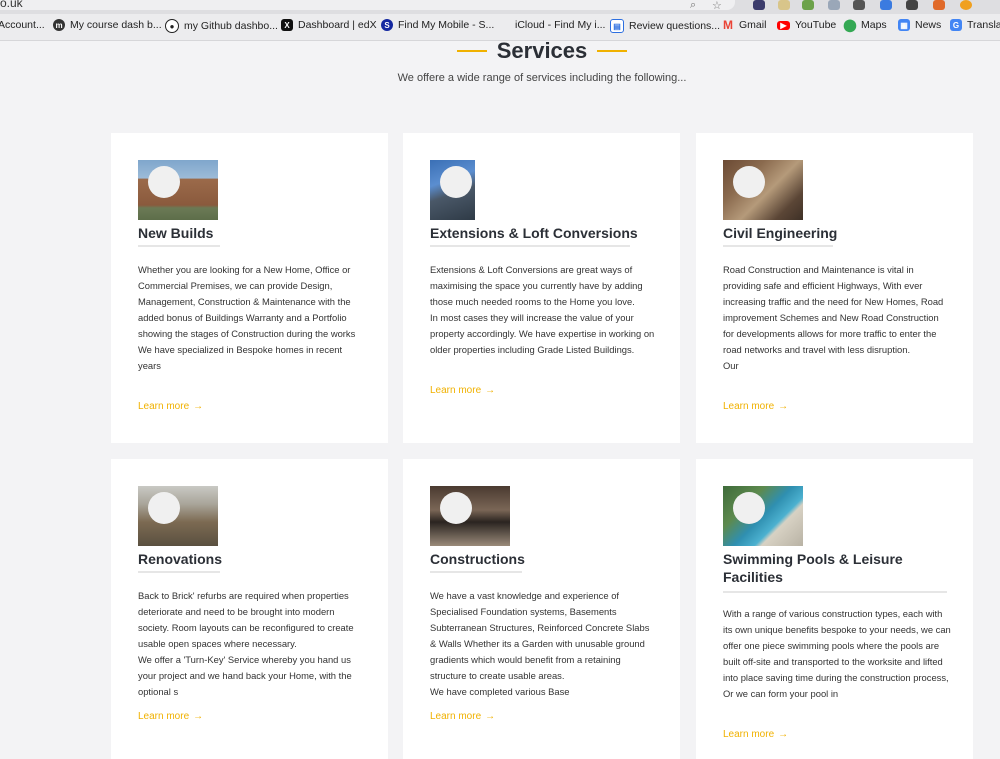 The height and width of the screenshot is (759, 1000). What do you see at coordinates (180, 559) in the screenshot?
I see `service-title: Renovations` at bounding box center [180, 559].